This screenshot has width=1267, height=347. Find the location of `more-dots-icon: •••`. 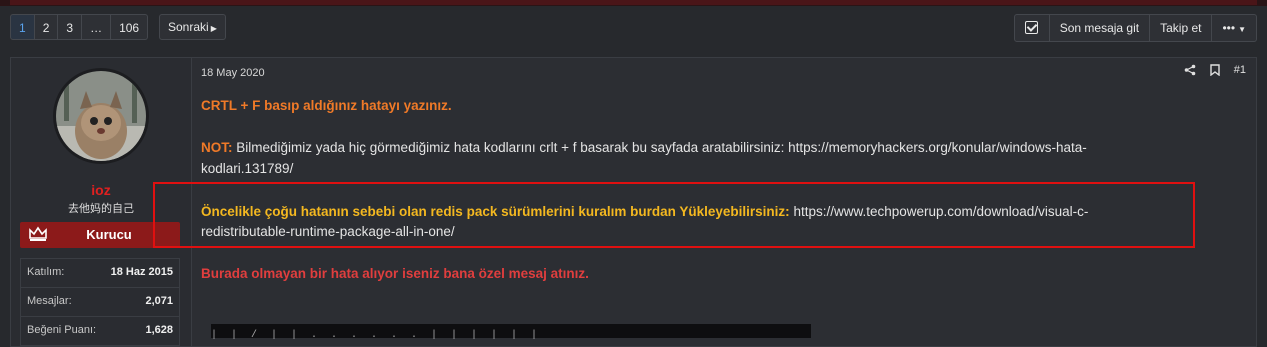

more-dots-icon: ••• is located at coordinates (1229, 28).